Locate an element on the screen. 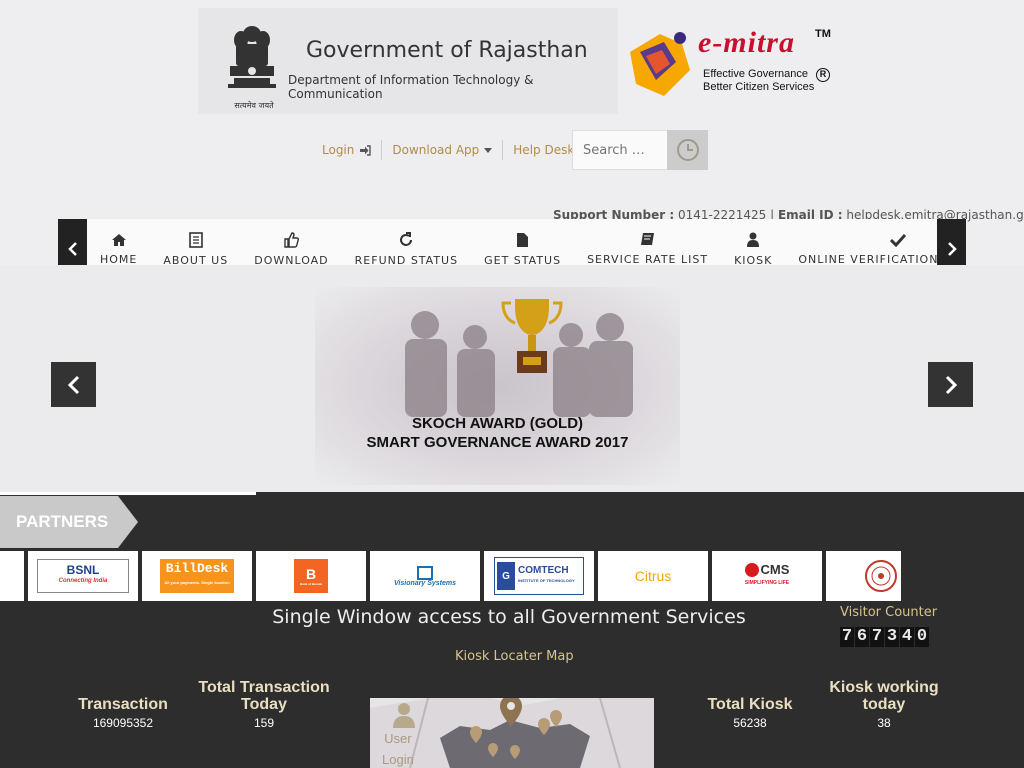 This screenshot has height=768, width=1024. partner-logo-comtech: G COMTECH INSTITUTE OF TECHNOLOGY is located at coordinates (539, 576).